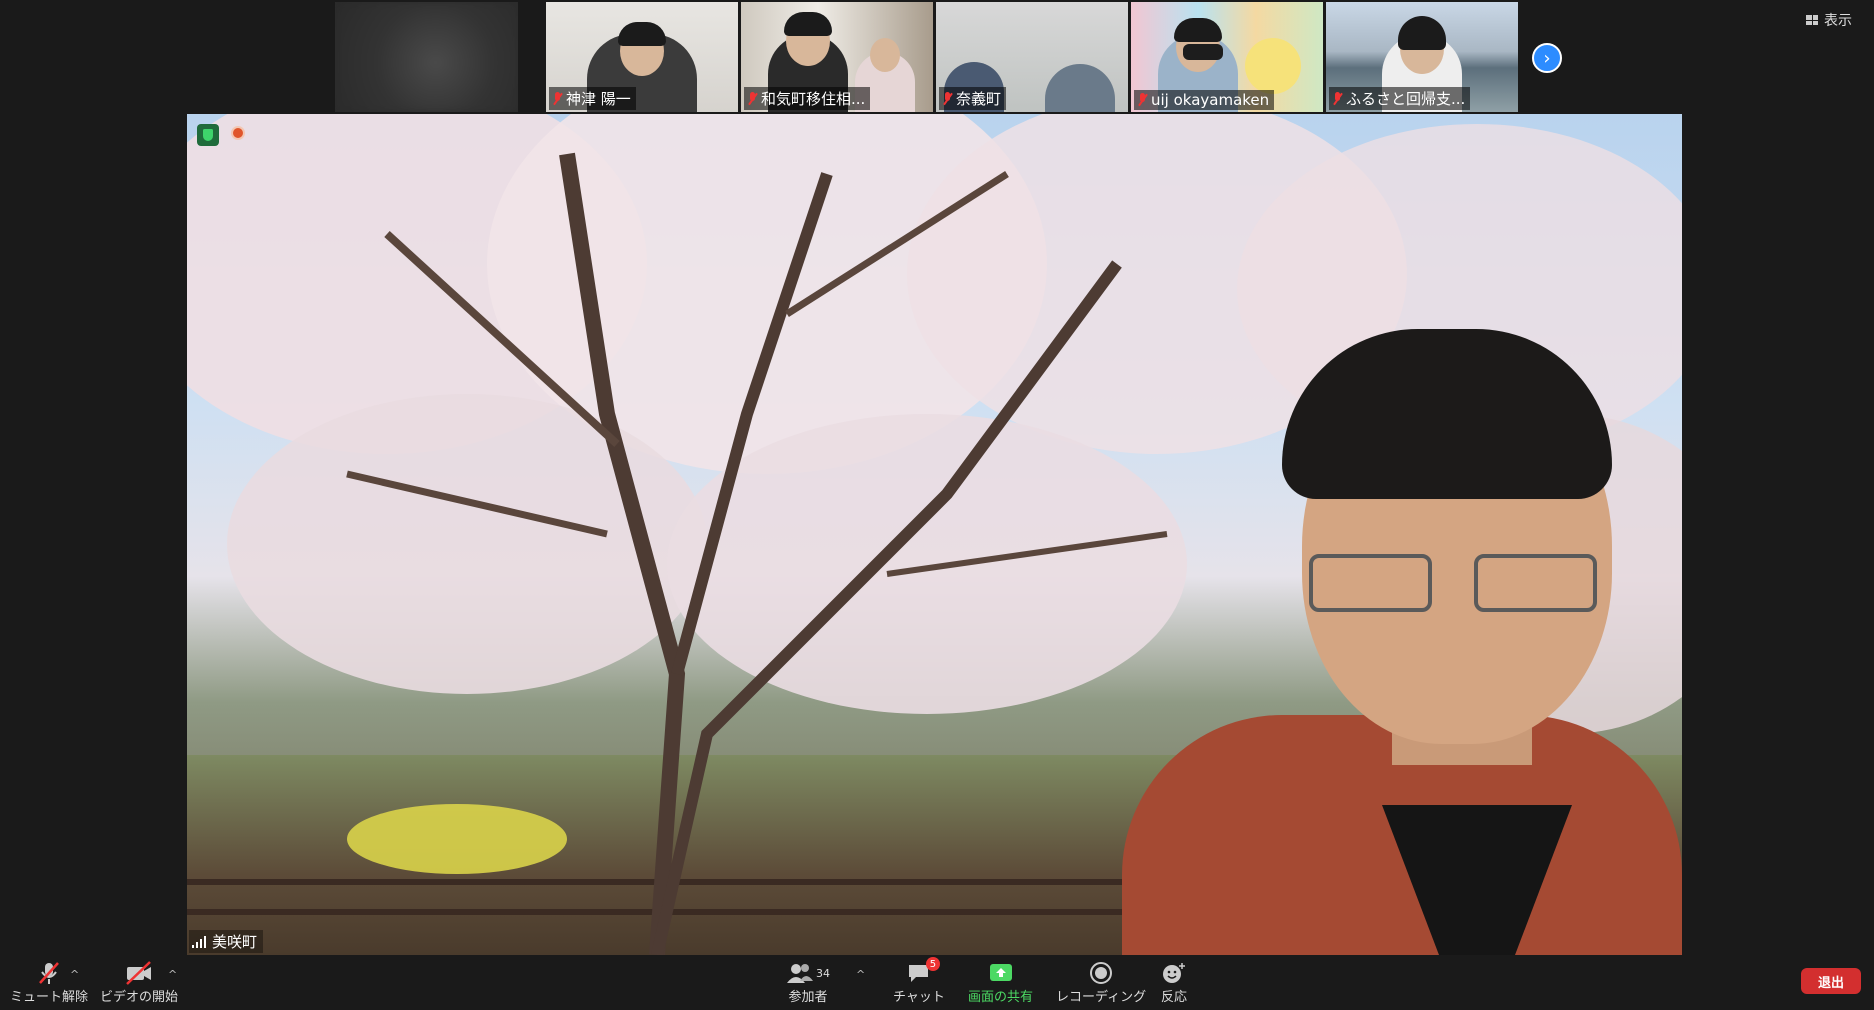 This screenshot has height=1010, width=1874. I want to click on next-page-button: ›, so click(1547, 58).